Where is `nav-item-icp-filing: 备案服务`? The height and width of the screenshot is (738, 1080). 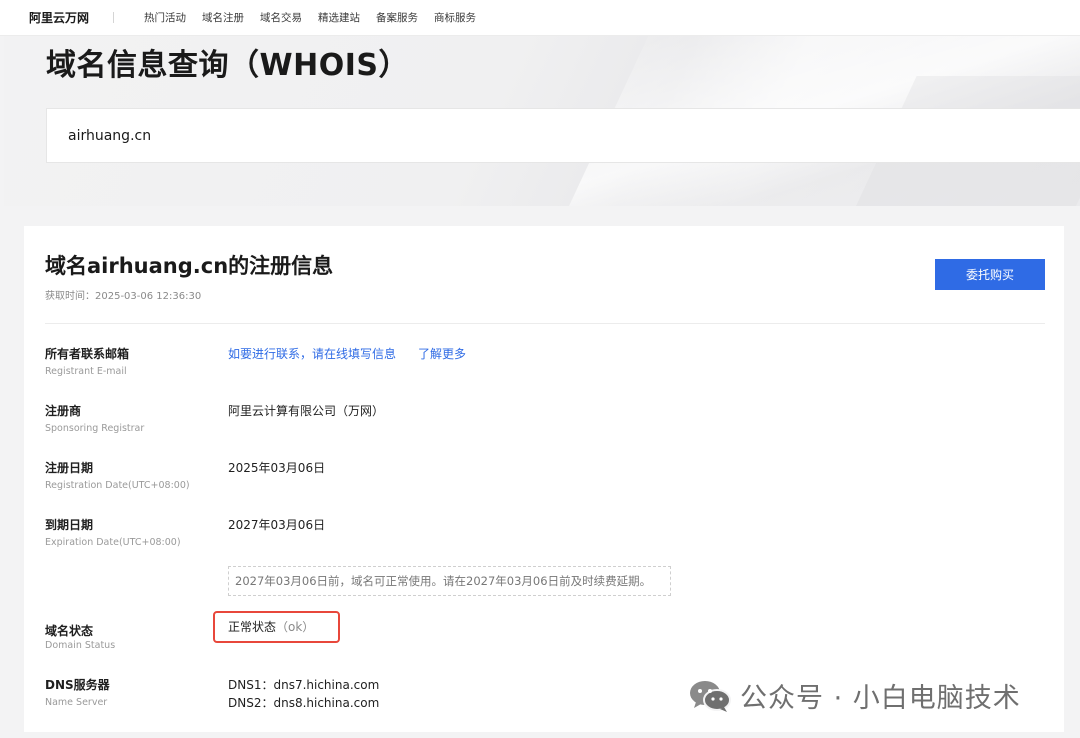 nav-item-icp-filing: 备案服务 is located at coordinates (397, 17).